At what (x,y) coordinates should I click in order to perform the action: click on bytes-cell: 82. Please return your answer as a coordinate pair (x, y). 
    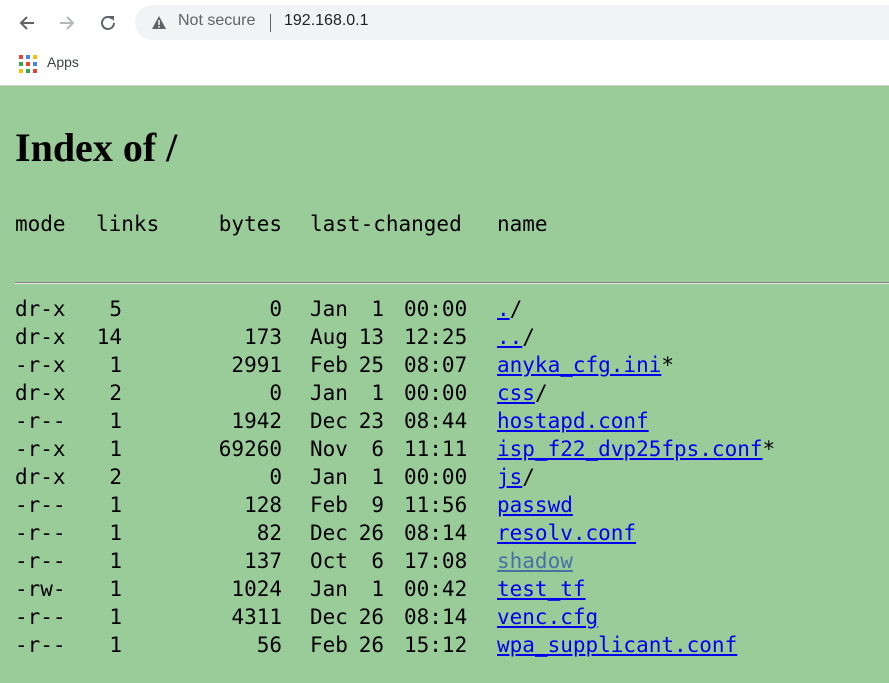
    Looking at the image, I should click on (269, 533).